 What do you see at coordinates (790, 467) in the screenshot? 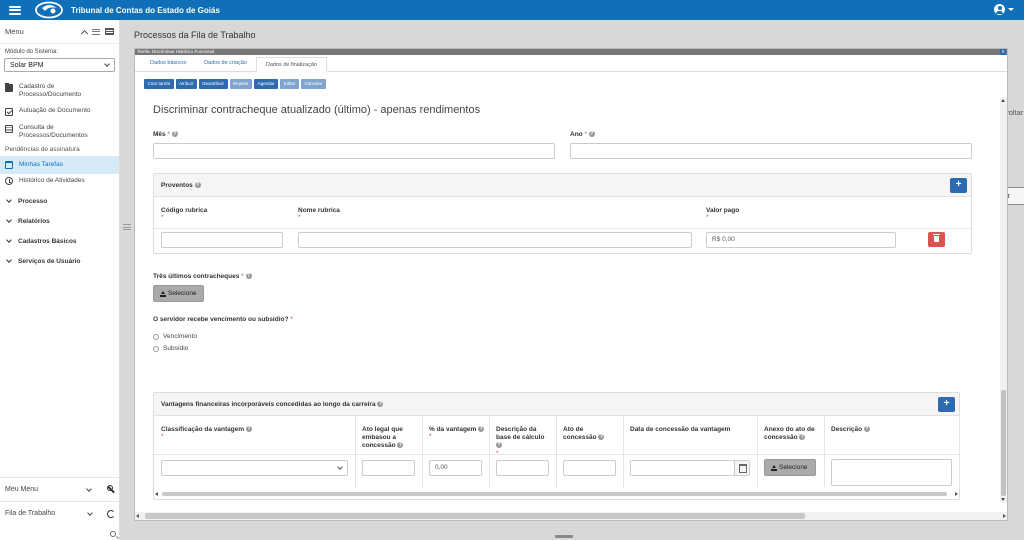
I see `selecione-anexo-button: Selecione` at bounding box center [790, 467].